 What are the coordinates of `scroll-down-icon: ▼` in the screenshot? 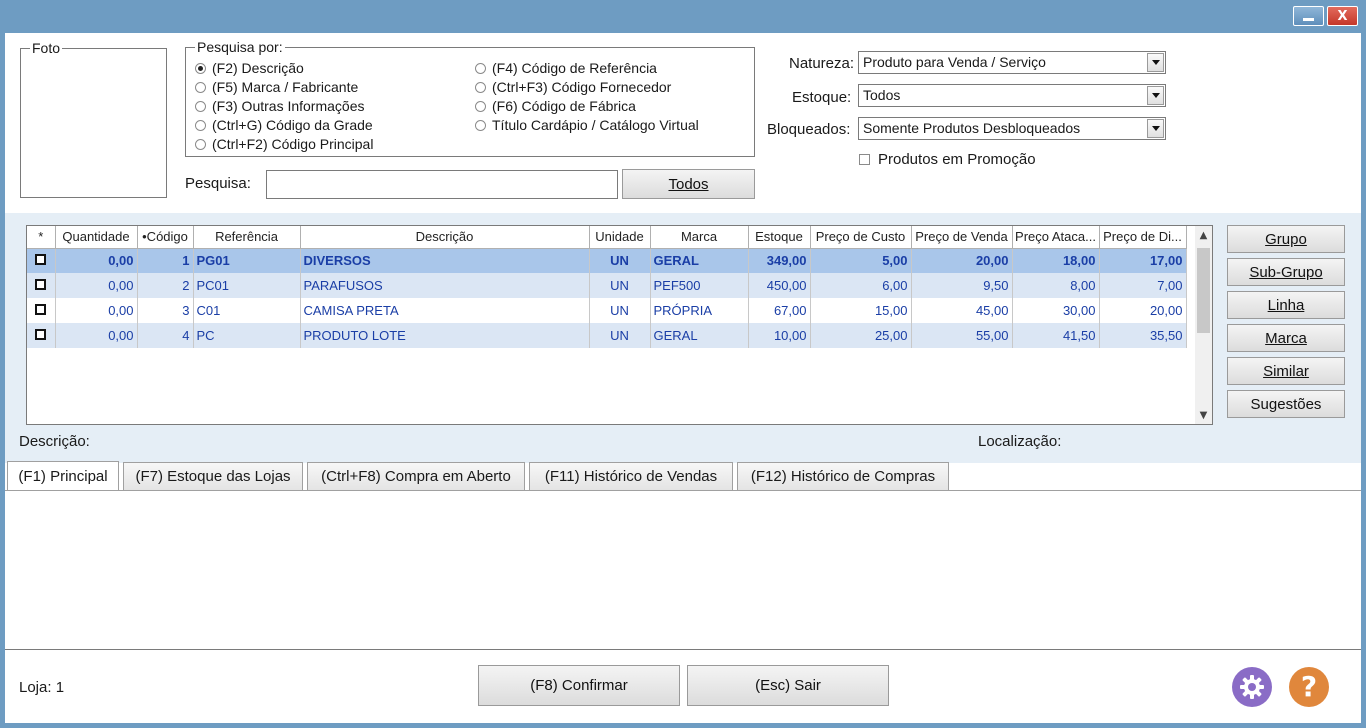 It's located at (1203, 415).